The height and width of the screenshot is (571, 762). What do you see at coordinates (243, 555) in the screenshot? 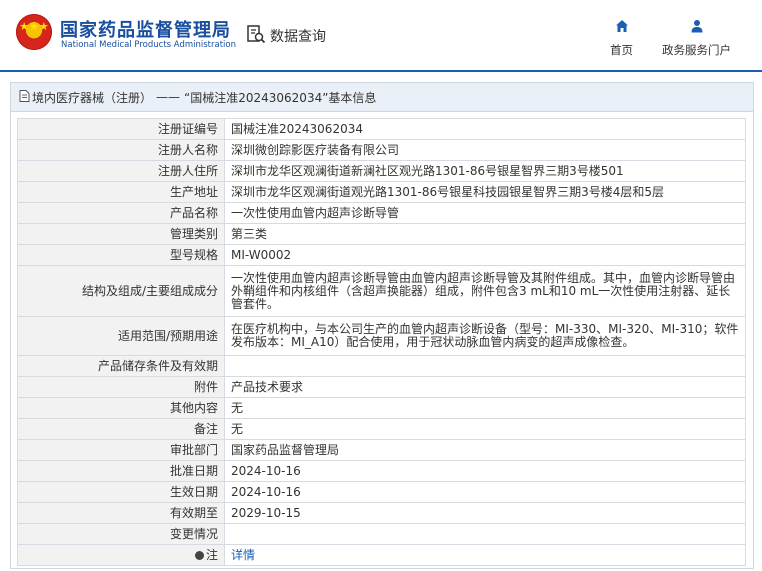
I see `details-link: 详情` at bounding box center [243, 555].